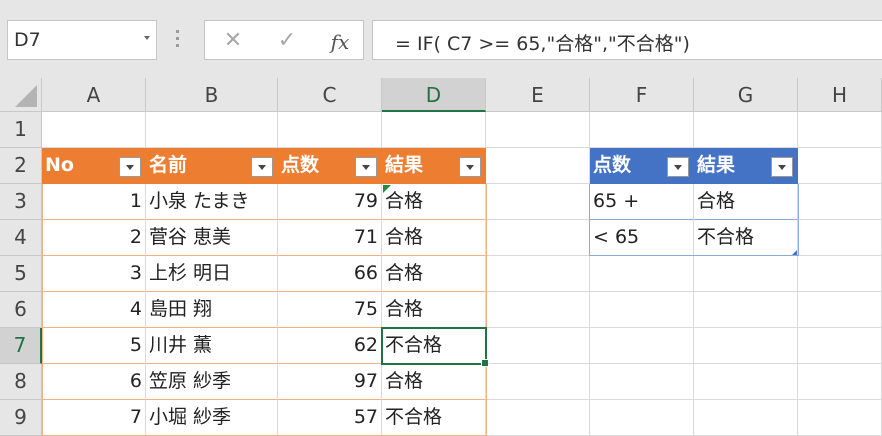 Image resolution: width=882 pixels, height=436 pixels. Describe the element at coordinates (21, 166) in the screenshot. I see `row-header-2: 2` at that location.